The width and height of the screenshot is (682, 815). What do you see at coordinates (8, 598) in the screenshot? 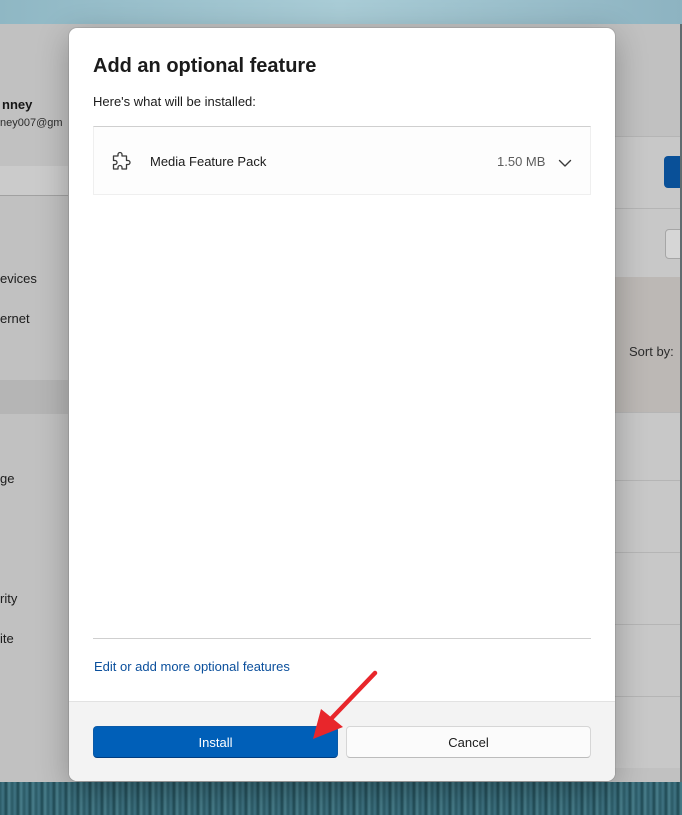
I see `nav-item-security: rity` at bounding box center [8, 598].